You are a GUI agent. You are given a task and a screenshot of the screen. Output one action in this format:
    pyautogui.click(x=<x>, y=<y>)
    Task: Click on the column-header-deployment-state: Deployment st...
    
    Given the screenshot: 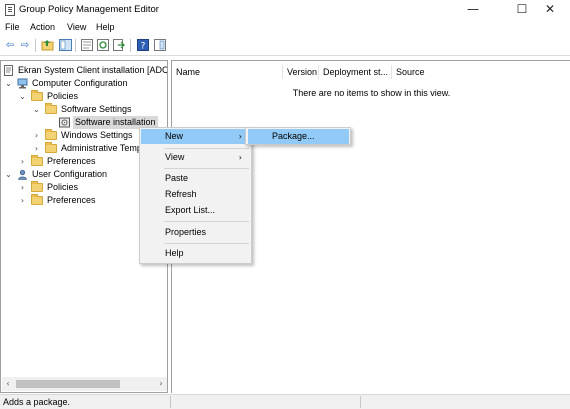 What is the action you would take?
    pyautogui.click(x=355, y=72)
    